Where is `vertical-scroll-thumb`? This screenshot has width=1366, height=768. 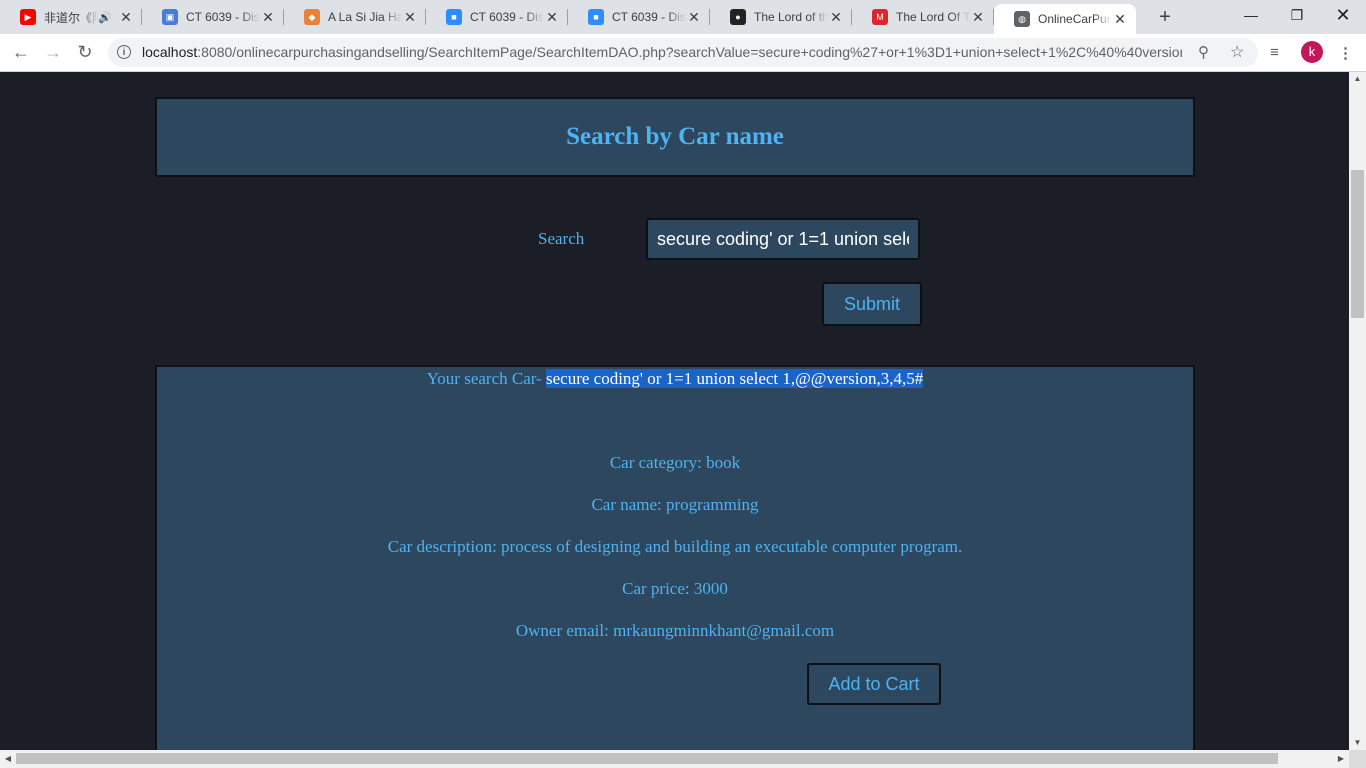
vertical-scroll-thumb is located at coordinates (1357, 244).